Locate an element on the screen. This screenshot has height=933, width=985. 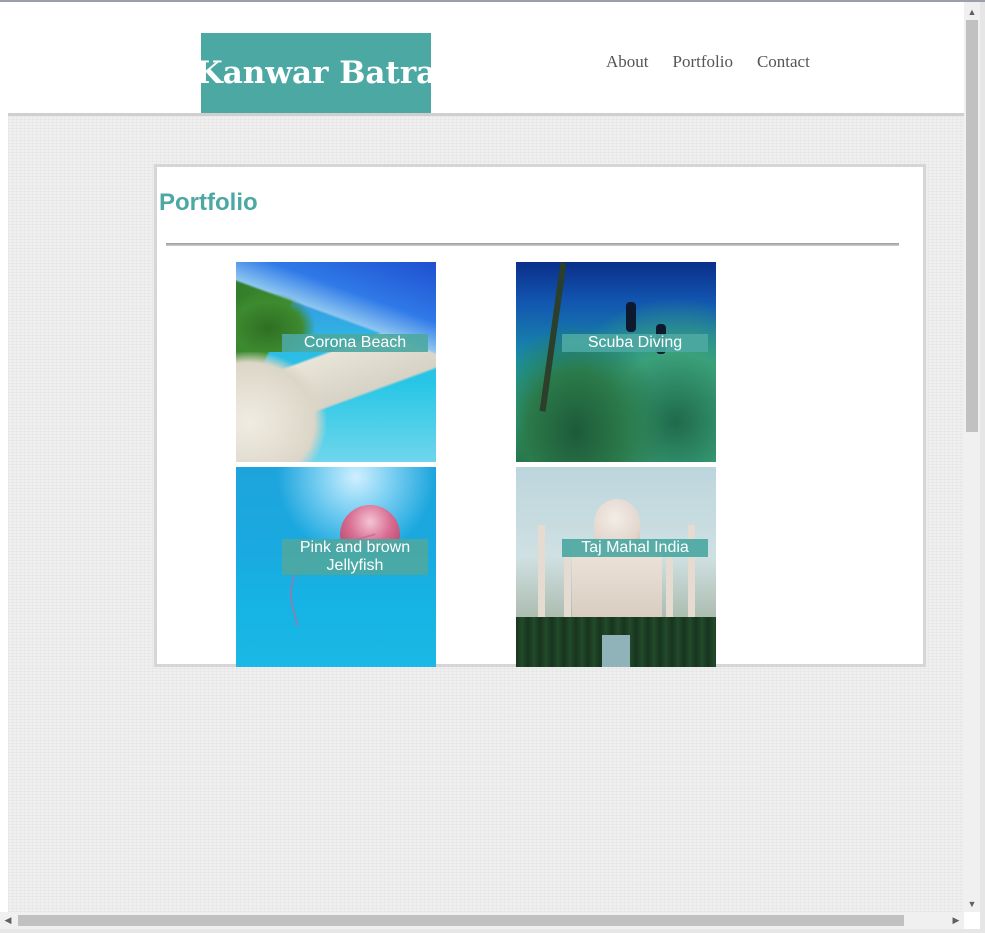
title-divider is located at coordinates (532, 244).